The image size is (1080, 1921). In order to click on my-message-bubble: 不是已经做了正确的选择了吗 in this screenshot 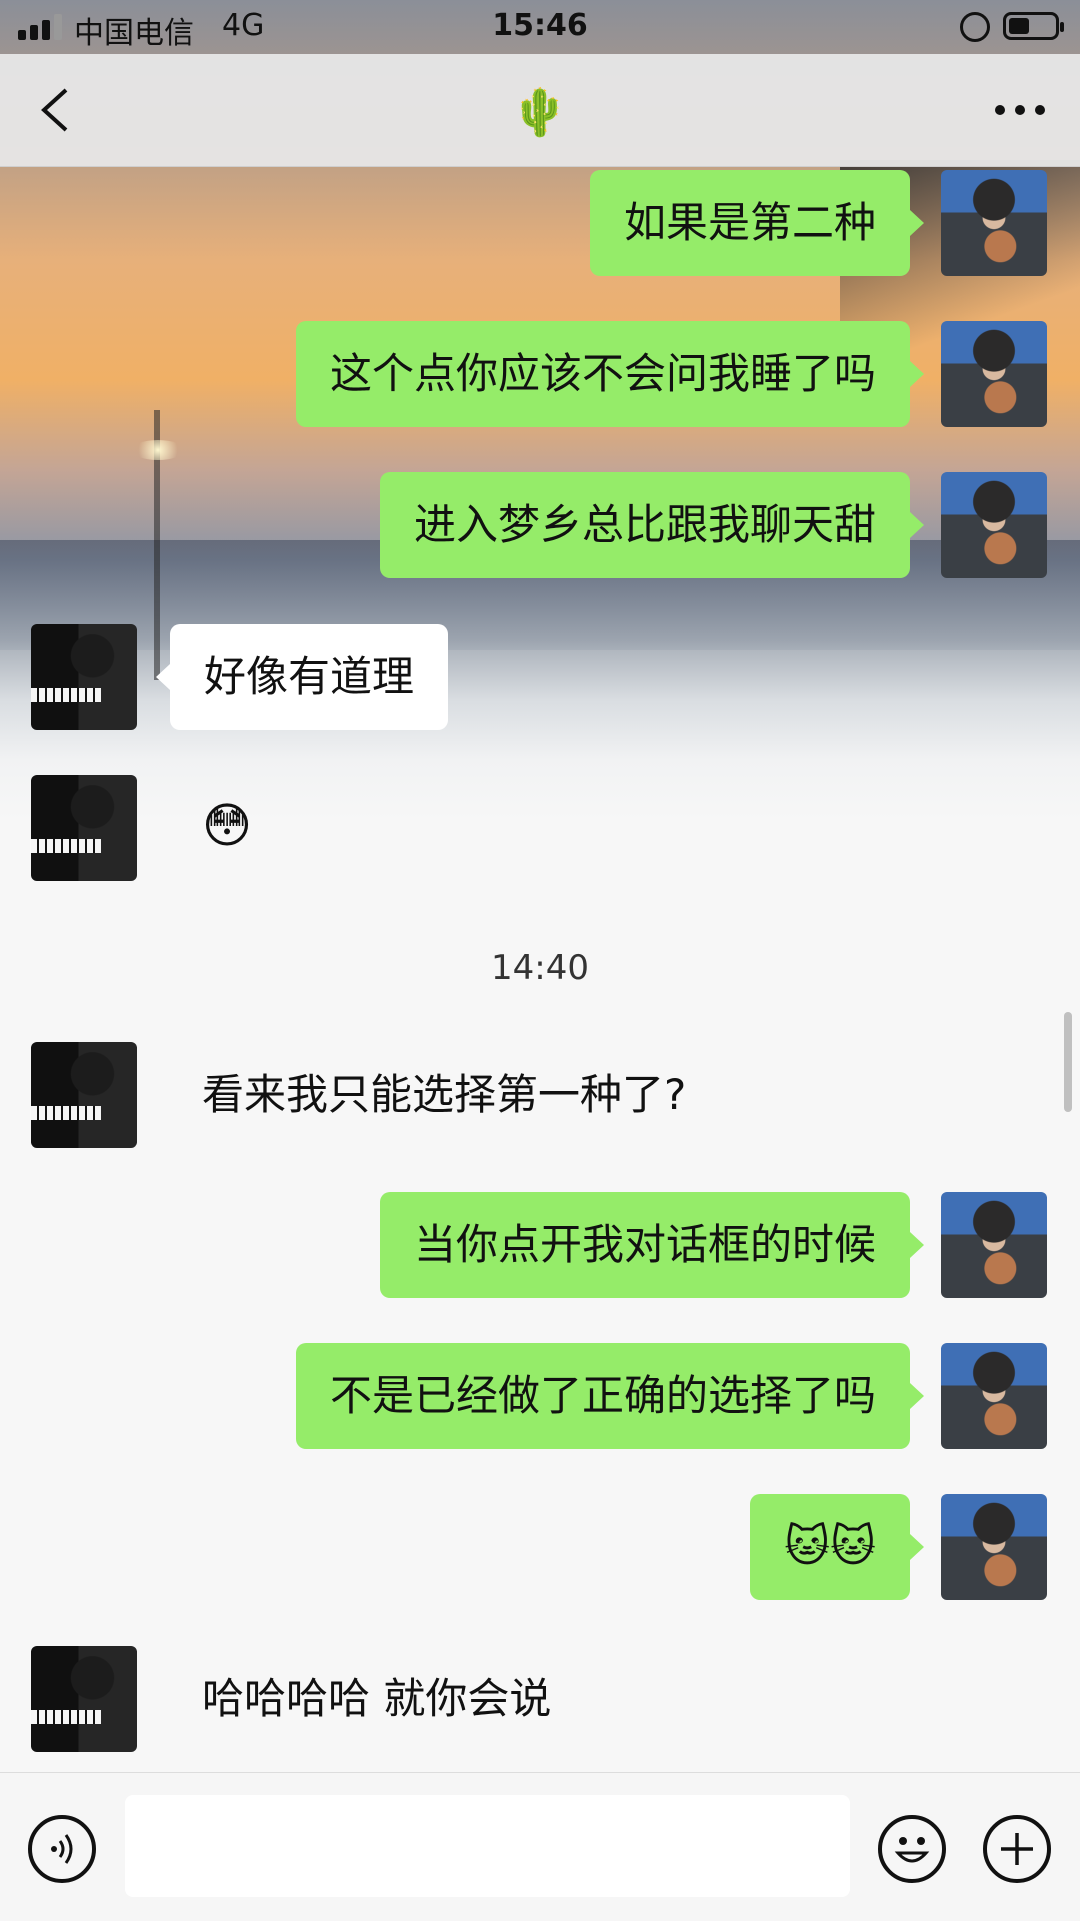, I will do `click(610, 1396)`.